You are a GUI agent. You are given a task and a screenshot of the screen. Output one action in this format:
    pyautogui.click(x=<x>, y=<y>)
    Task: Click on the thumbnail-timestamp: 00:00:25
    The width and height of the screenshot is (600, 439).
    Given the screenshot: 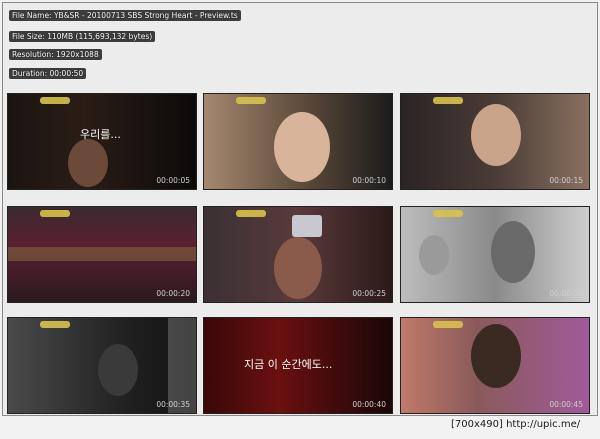 What is the action you would take?
    pyautogui.click(x=369, y=293)
    